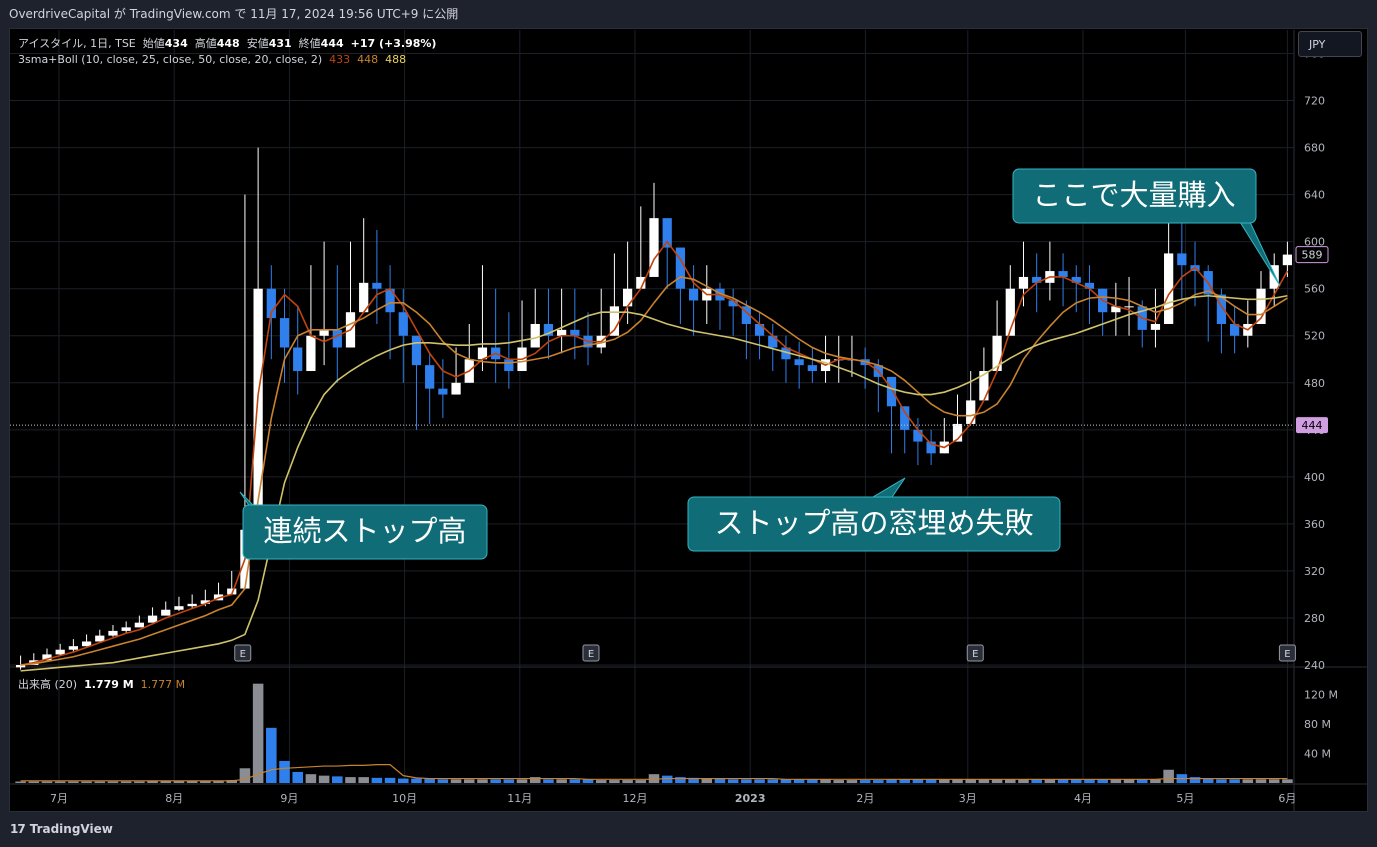 Image resolution: width=1377 pixels, height=847 pixels. Describe the element at coordinates (688, 829) in the screenshot. I see `footer-bar` at that location.